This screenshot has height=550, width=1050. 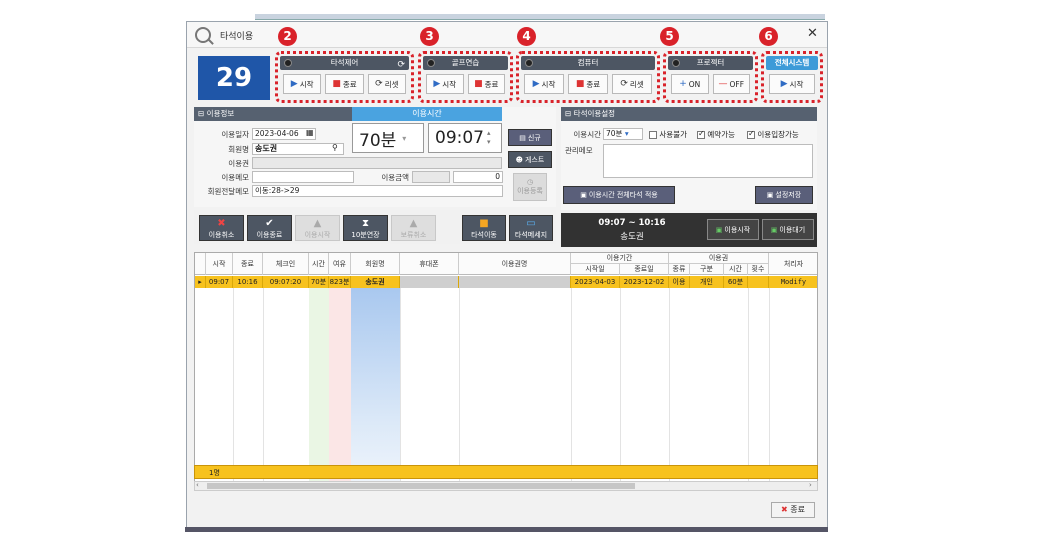 I want to click on status-member-name: 송도권, so click(x=632, y=237).